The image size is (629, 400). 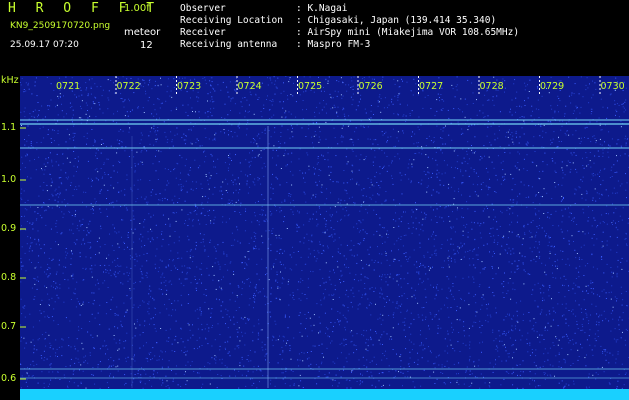 What do you see at coordinates (44, 45) in the screenshot?
I see `capture-datetime: 25.09.17 07:20` at bounding box center [44, 45].